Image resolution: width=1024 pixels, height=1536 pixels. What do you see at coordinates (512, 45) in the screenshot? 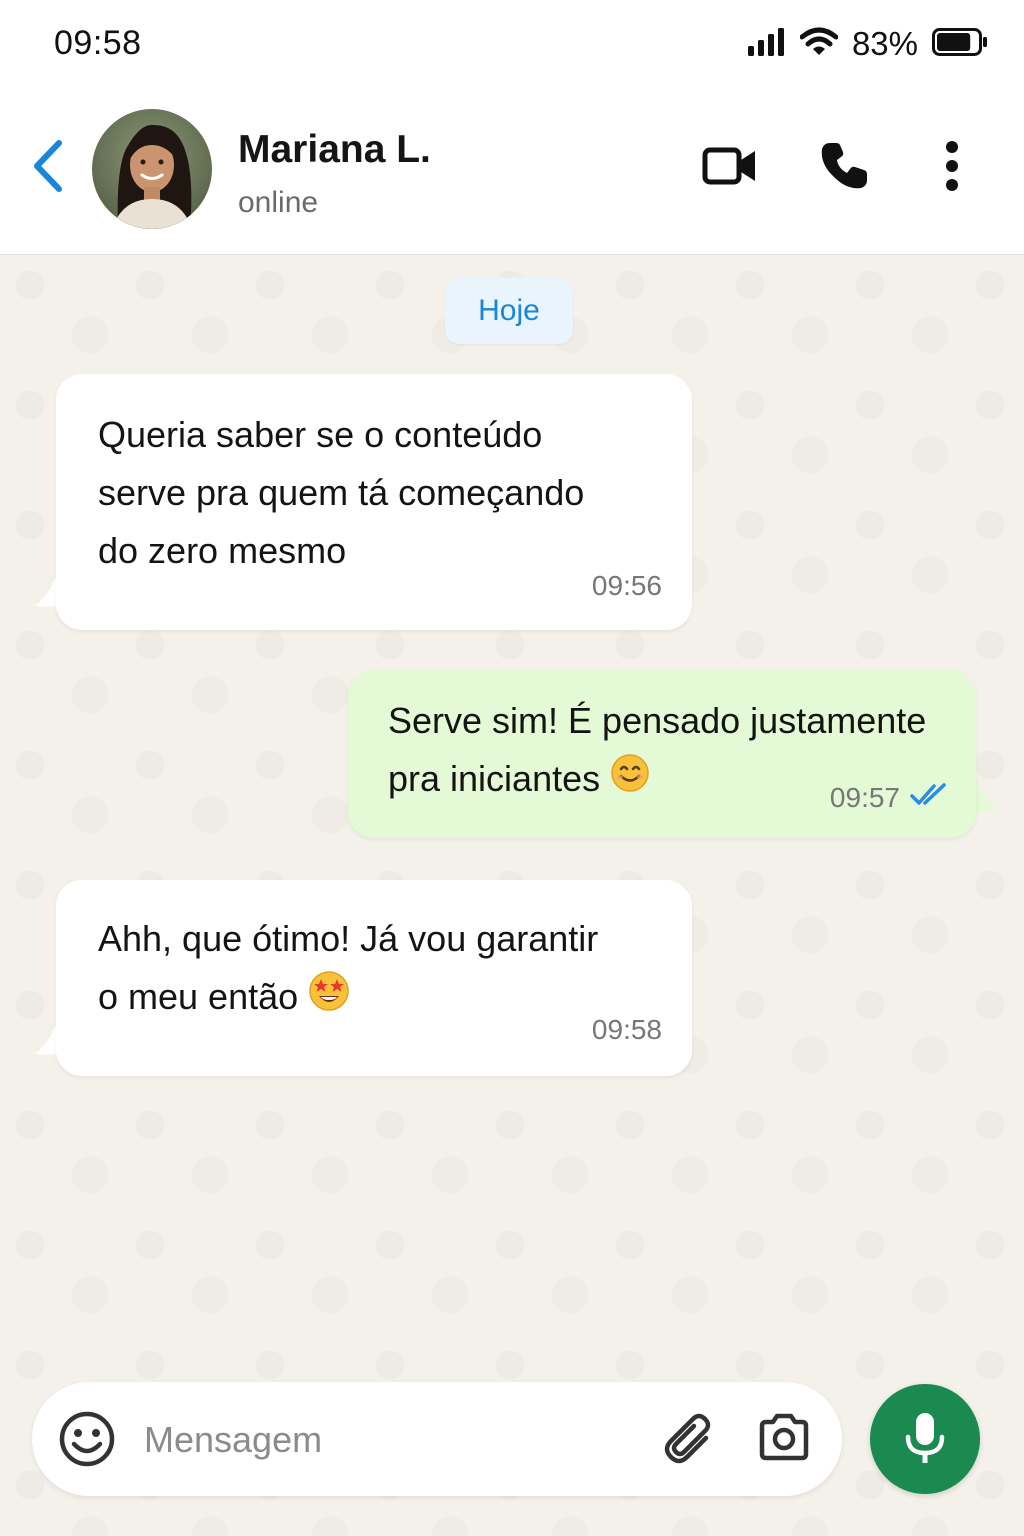
I see `status-bar: 09:58 83%` at bounding box center [512, 45].